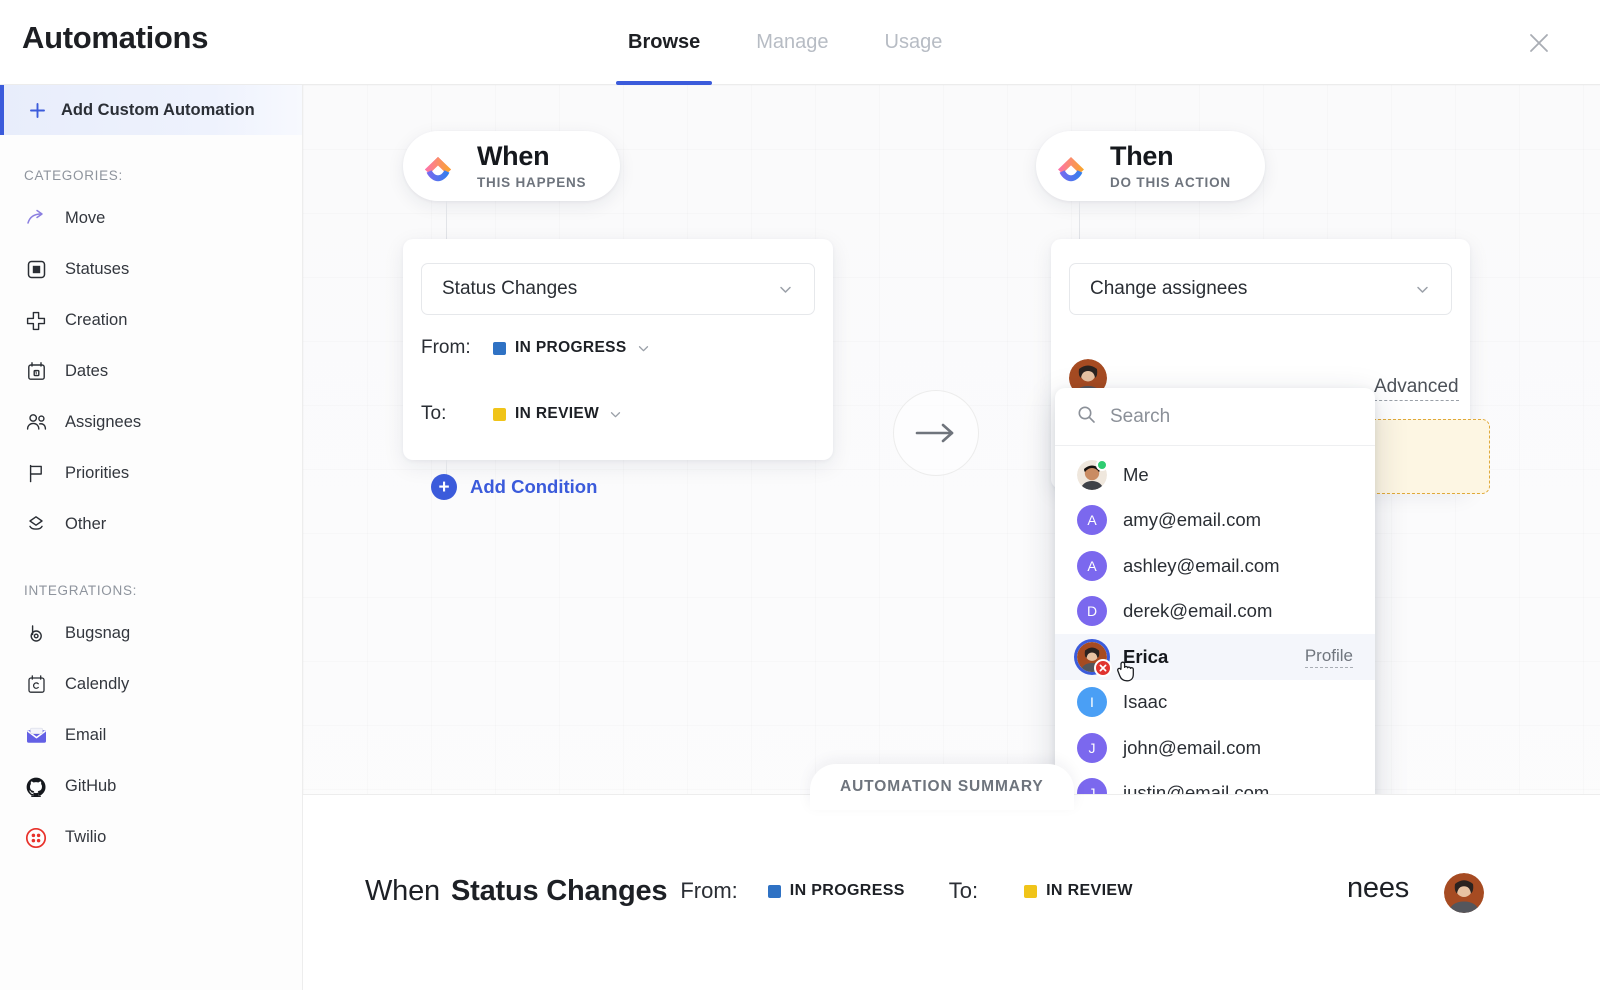 The width and height of the screenshot is (1600, 990). Describe the element at coordinates (151, 524) in the screenshot. I see `sidebar-item-other: Other` at that location.